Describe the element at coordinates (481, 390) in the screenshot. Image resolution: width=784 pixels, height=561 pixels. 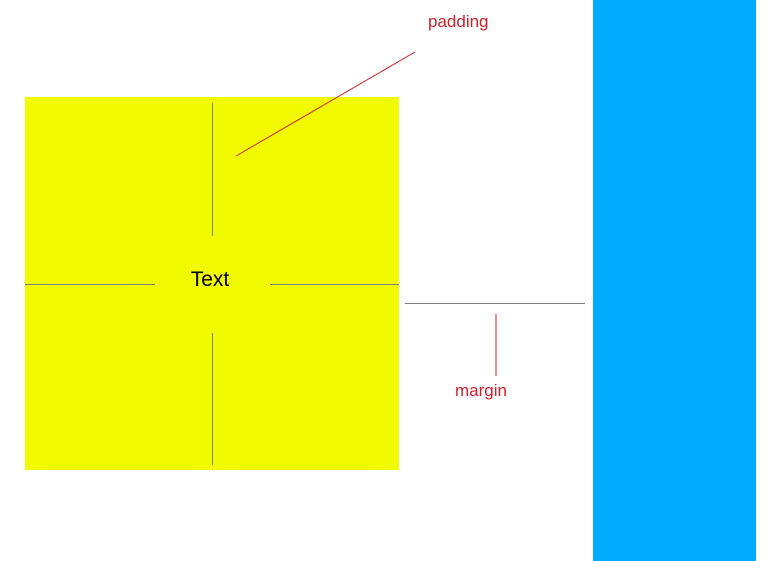
I see `margin-label: margin` at that location.